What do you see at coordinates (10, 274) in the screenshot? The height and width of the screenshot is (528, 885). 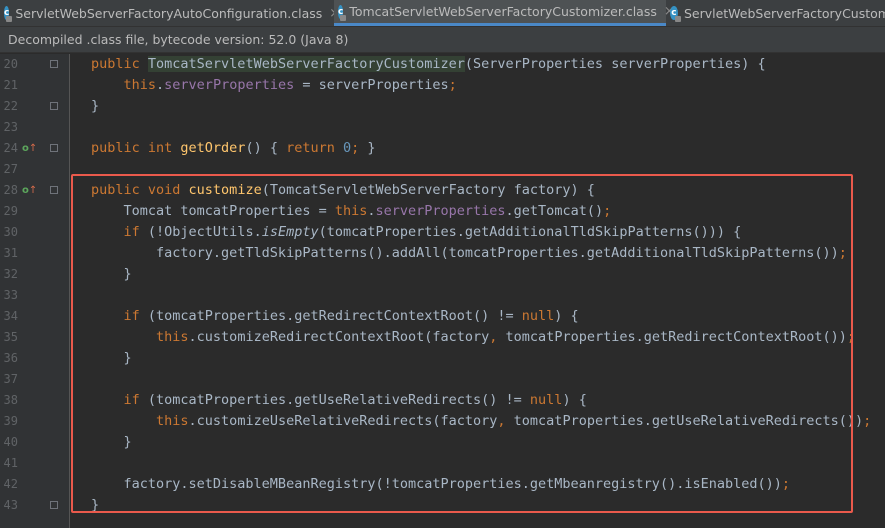 I see `line-number: 32` at bounding box center [10, 274].